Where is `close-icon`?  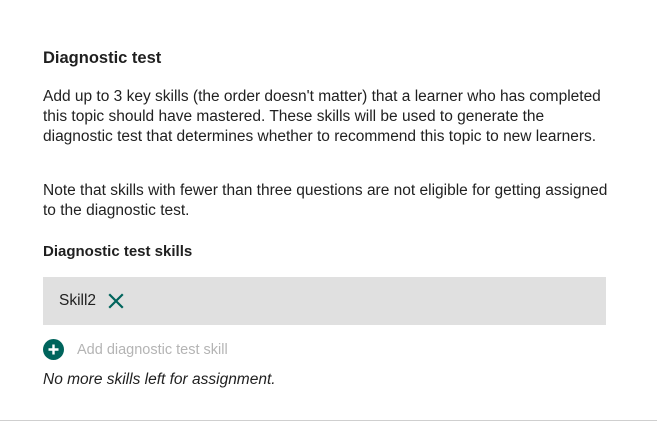
close-icon is located at coordinates (116, 301).